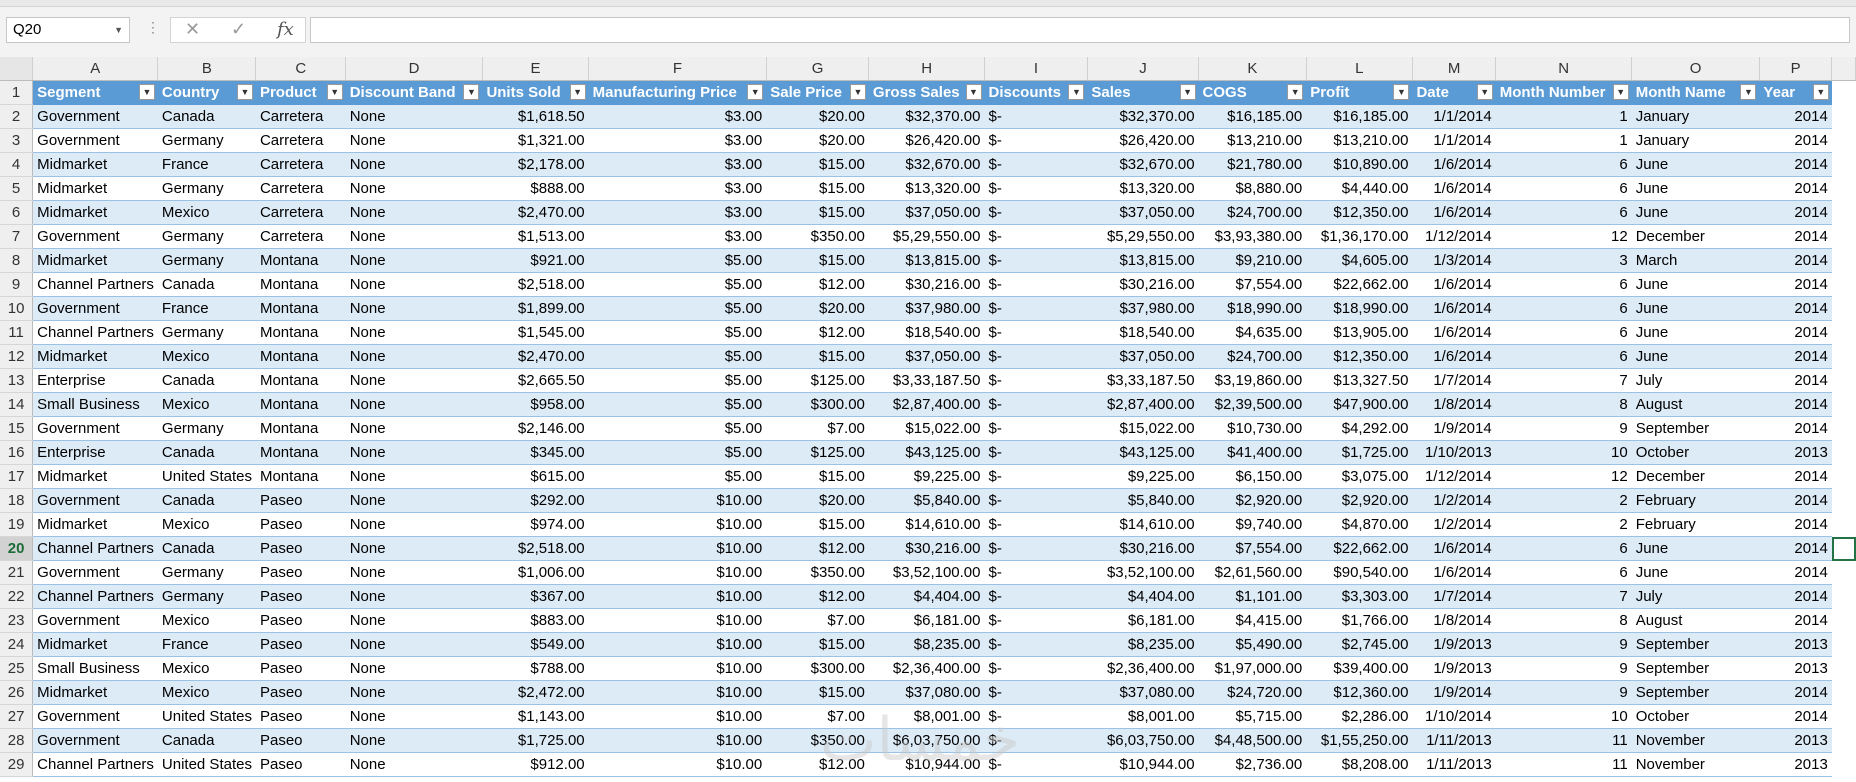  Describe the element at coordinates (1143, 644) in the screenshot. I see `table-cell: $8,235.00` at that location.